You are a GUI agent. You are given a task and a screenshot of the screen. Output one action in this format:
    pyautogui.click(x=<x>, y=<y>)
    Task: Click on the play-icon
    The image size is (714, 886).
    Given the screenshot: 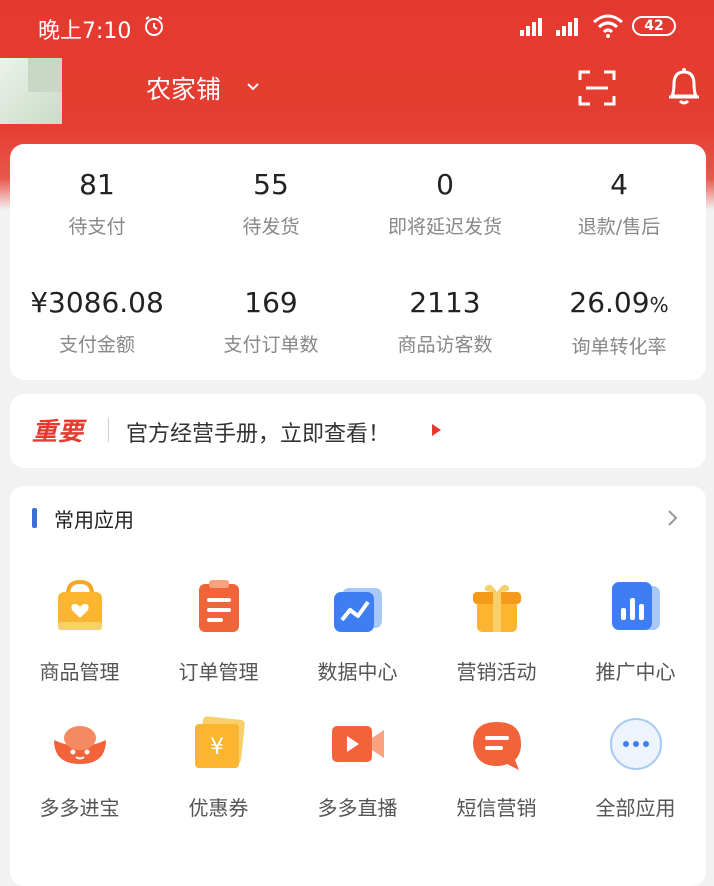 What is the action you would take?
    pyautogui.click(x=436, y=430)
    